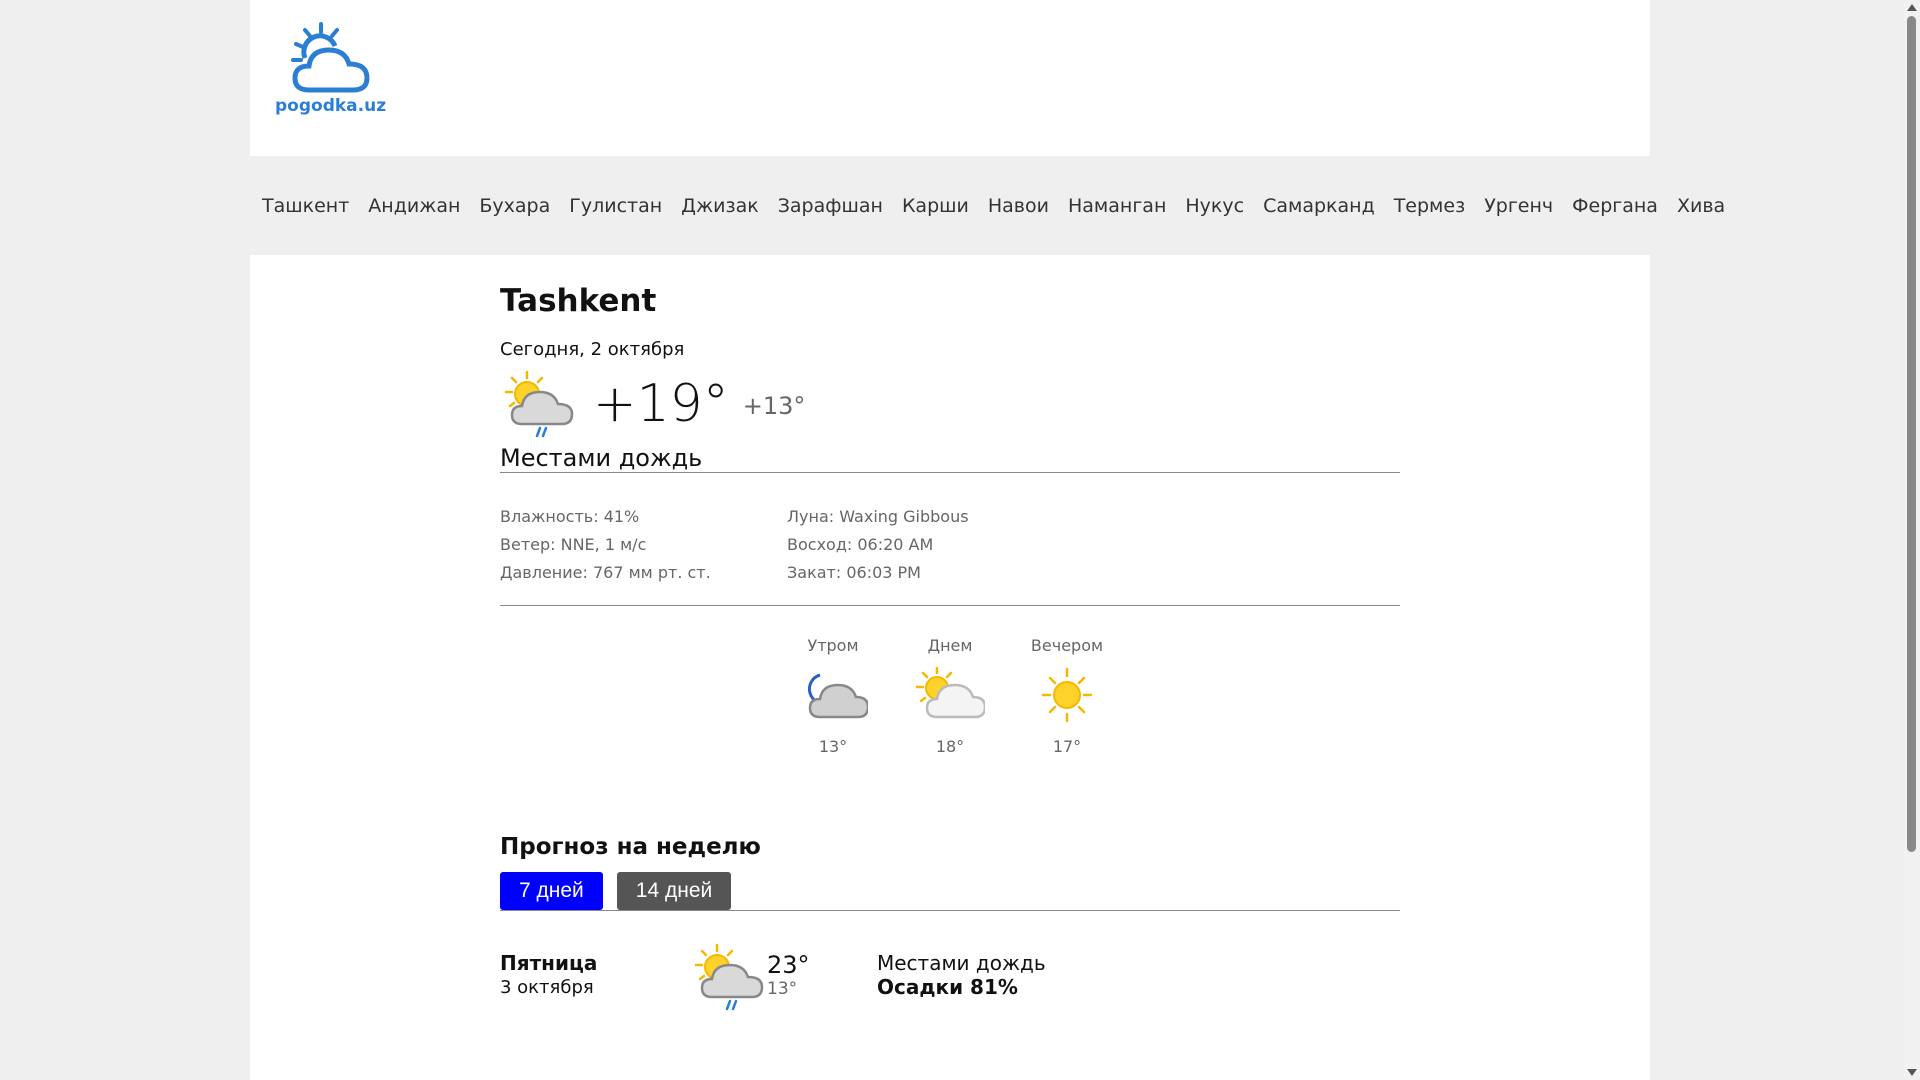 The image size is (1920, 1080). I want to click on wind: Ветер: NNE, 1 м/с, so click(573, 544).